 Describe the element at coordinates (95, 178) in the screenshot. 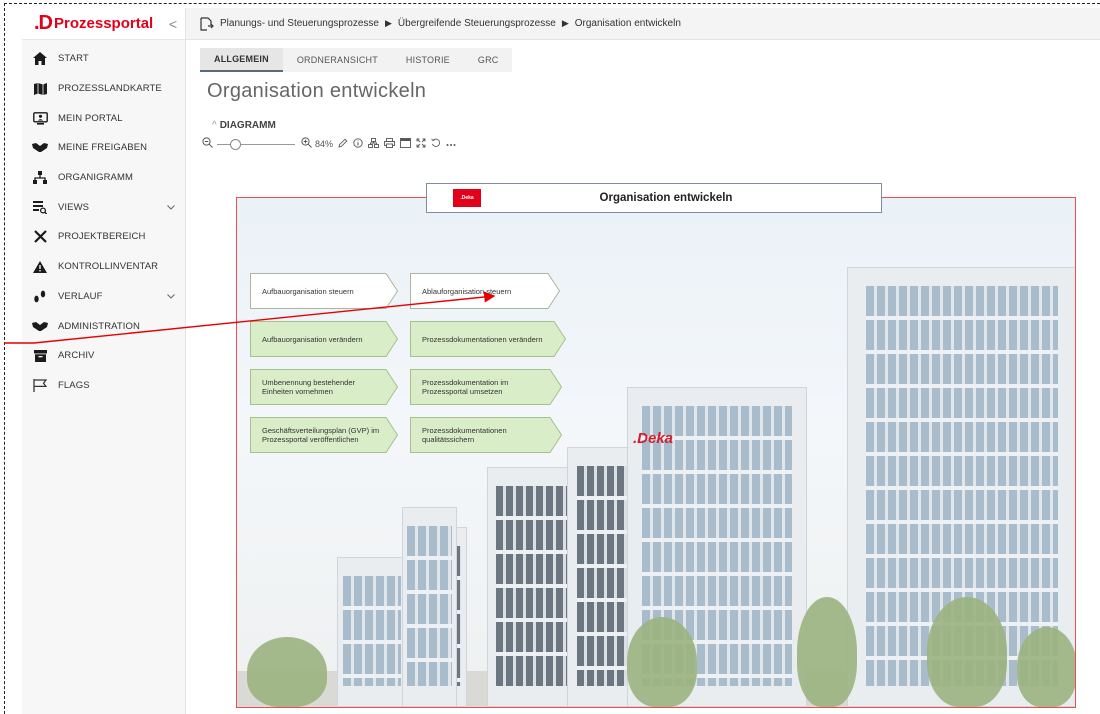

I see `sidebar-item-label: ORGANIGRAMM` at that location.